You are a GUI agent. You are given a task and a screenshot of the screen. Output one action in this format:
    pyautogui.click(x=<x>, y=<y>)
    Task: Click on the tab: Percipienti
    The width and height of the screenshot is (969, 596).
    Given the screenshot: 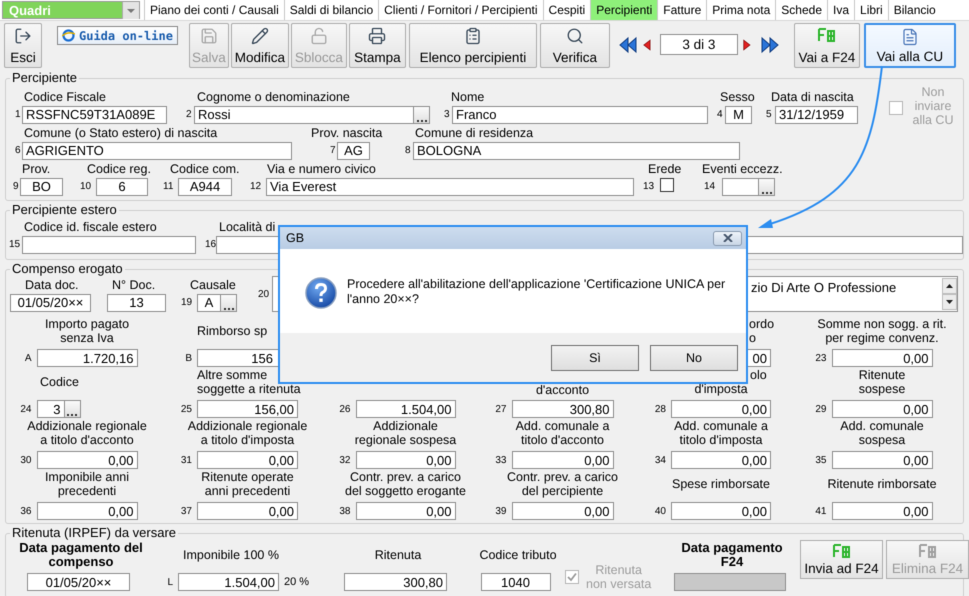 What is the action you would take?
    pyautogui.click(x=624, y=10)
    